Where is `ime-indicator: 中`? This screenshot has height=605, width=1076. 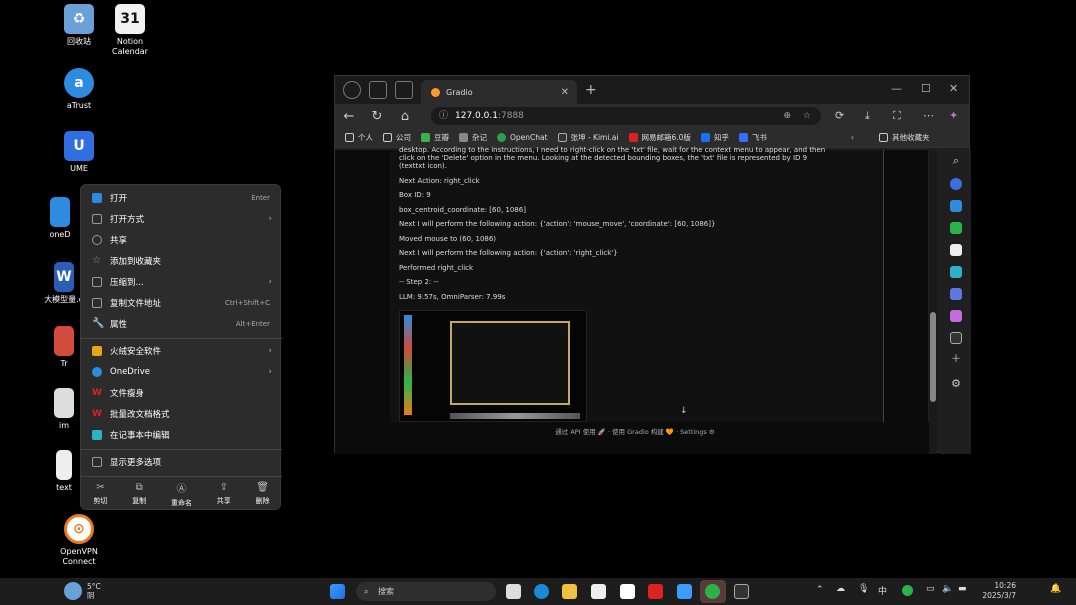
ime-indicator: 中 is located at coordinates (882, 590).